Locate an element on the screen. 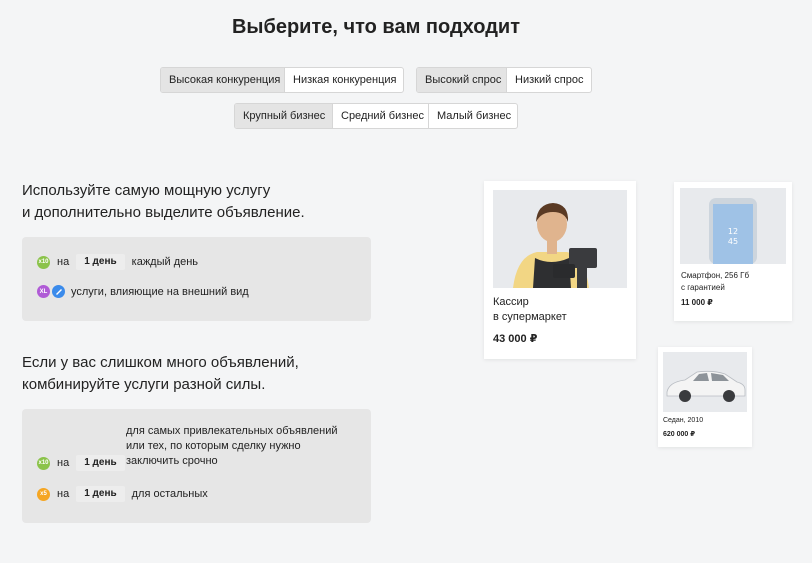 The image size is (812, 563). card-title: Смартфон, 256 Гб с гарантией is located at coordinates (715, 281).